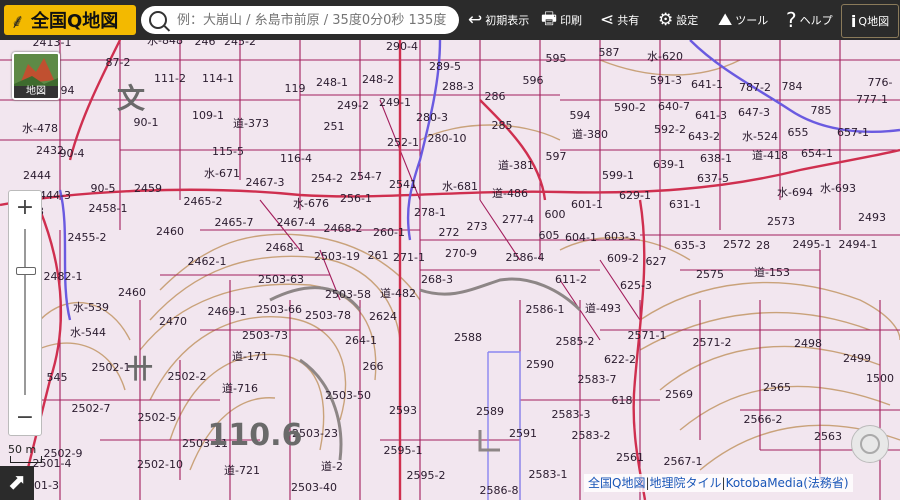 The image size is (900, 500). What do you see at coordinates (158, 20) in the screenshot?
I see `search-icon` at bounding box center [158, 20].